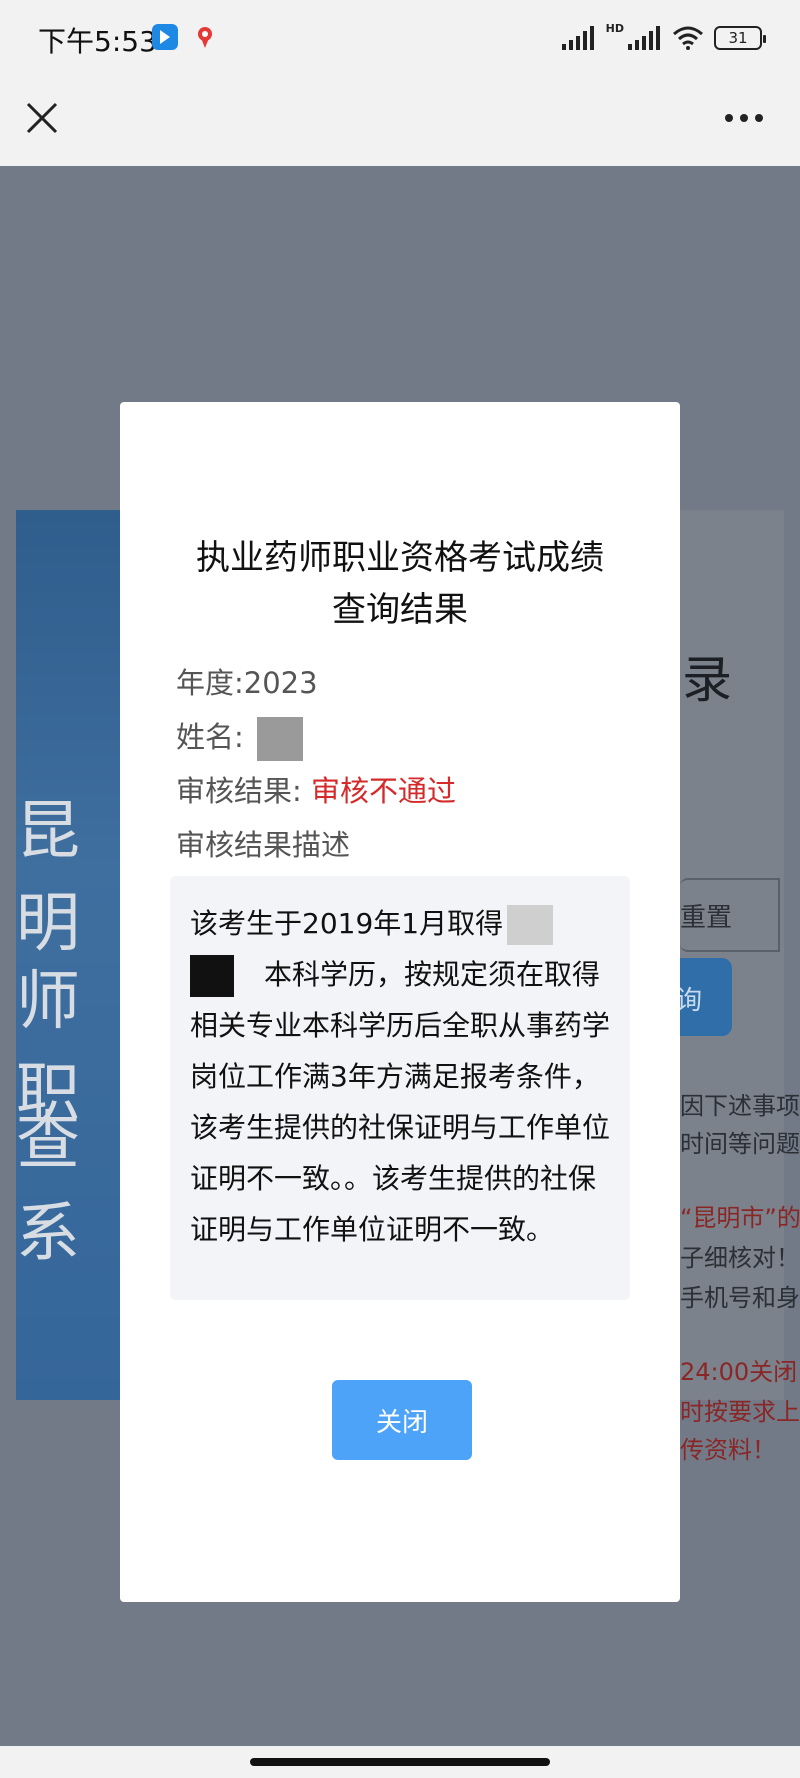 The height and width of the screenshot is (1778, 800). What do you see at coordinates (688, 38) in the screenshot?
I see `wifi-icon` at bounding box center [688, 38].